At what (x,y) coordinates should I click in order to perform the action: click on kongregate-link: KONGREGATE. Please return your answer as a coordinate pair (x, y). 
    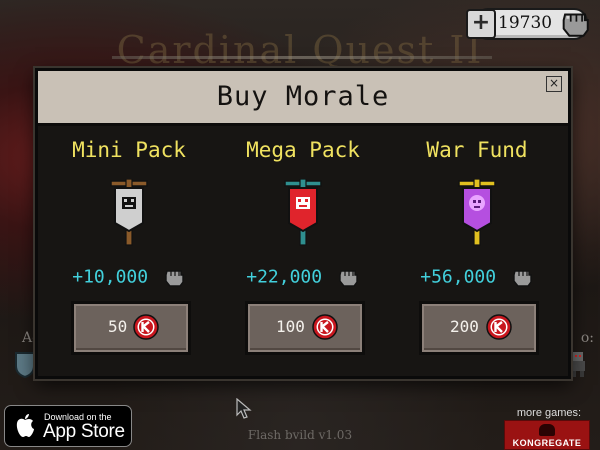
    Looking at the image, I should click on (547, 435).